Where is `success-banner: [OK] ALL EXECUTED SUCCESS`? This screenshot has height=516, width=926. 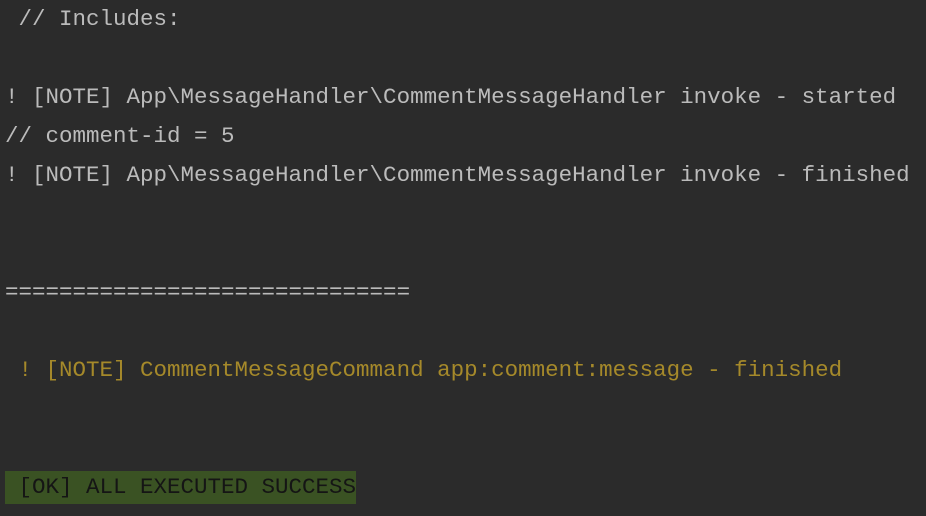
success-banner: [OK] ALL EXECUTED SUCCESS is located at coordinates (181, 487).